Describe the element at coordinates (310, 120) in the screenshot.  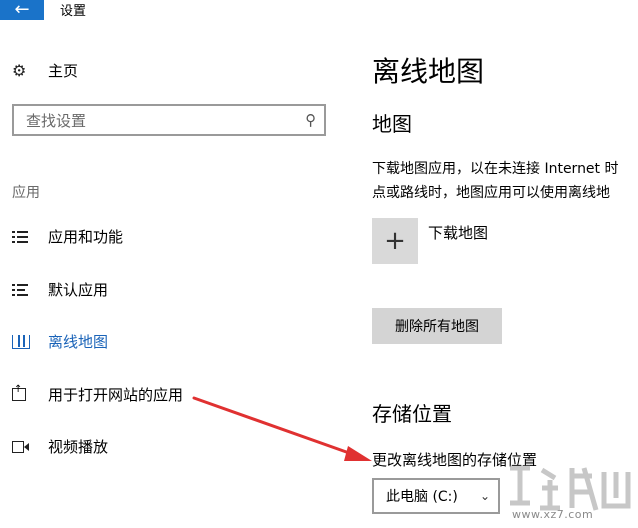
I see `search-icon: ⚲` at that location.